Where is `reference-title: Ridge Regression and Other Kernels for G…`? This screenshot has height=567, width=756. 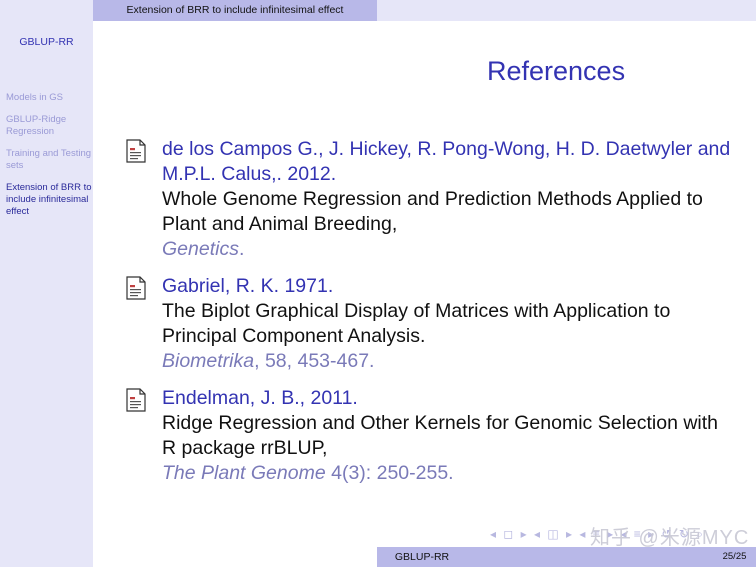 reference-title: Ridge Regression and Other Kernels for G… is located at coordinates (440, 435).